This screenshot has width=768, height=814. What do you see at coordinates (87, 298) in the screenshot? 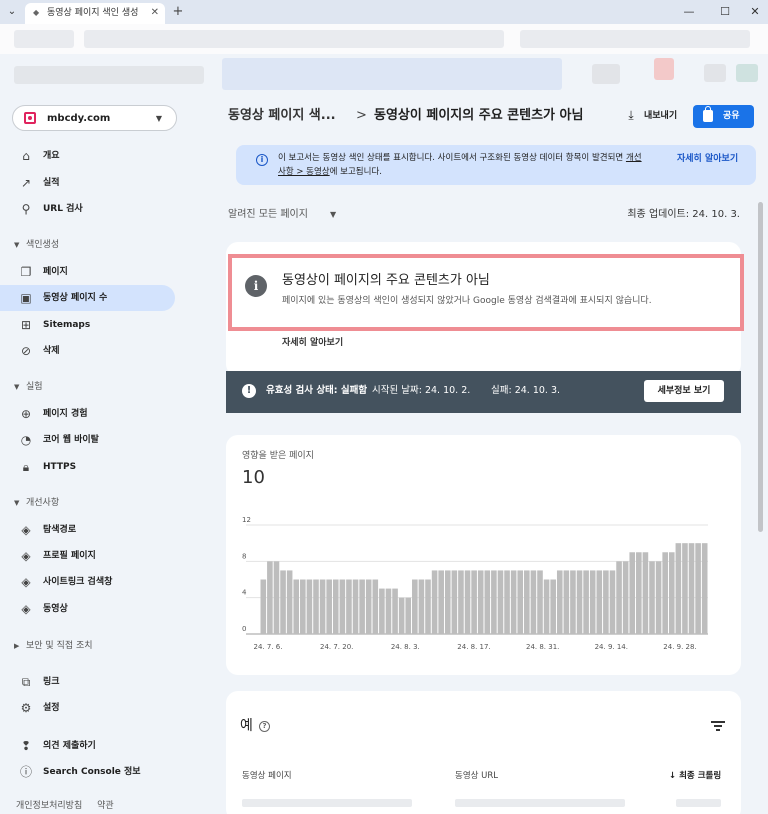
I see `sidebar-item-video-pages: ▣ 동영상 페이지 수` at bounding box center [87, 298].